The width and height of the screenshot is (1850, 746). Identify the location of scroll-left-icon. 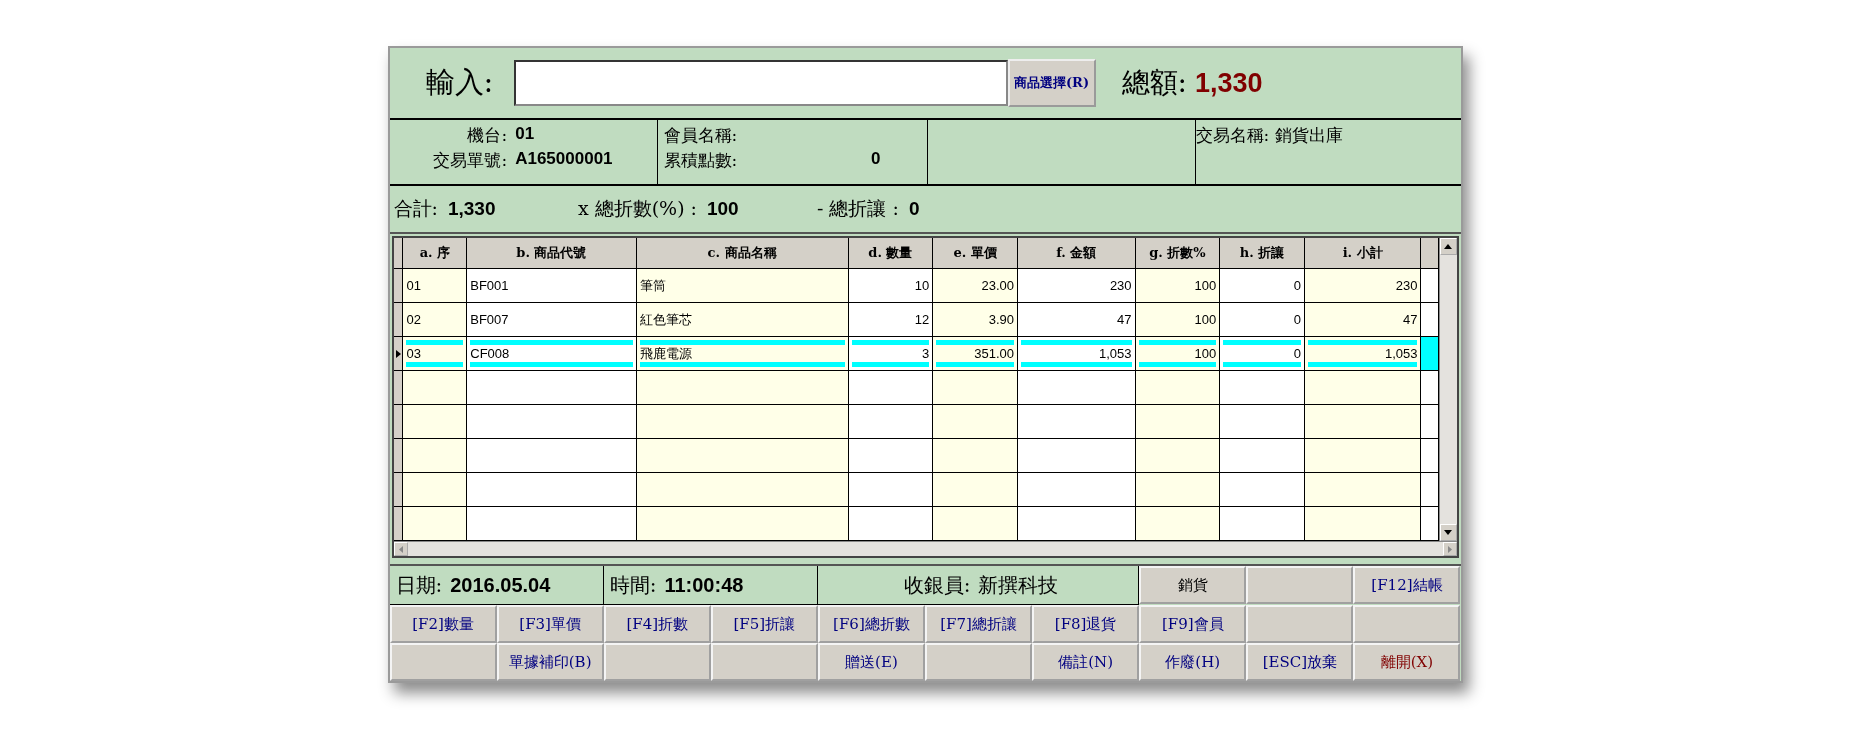
(400, 549).